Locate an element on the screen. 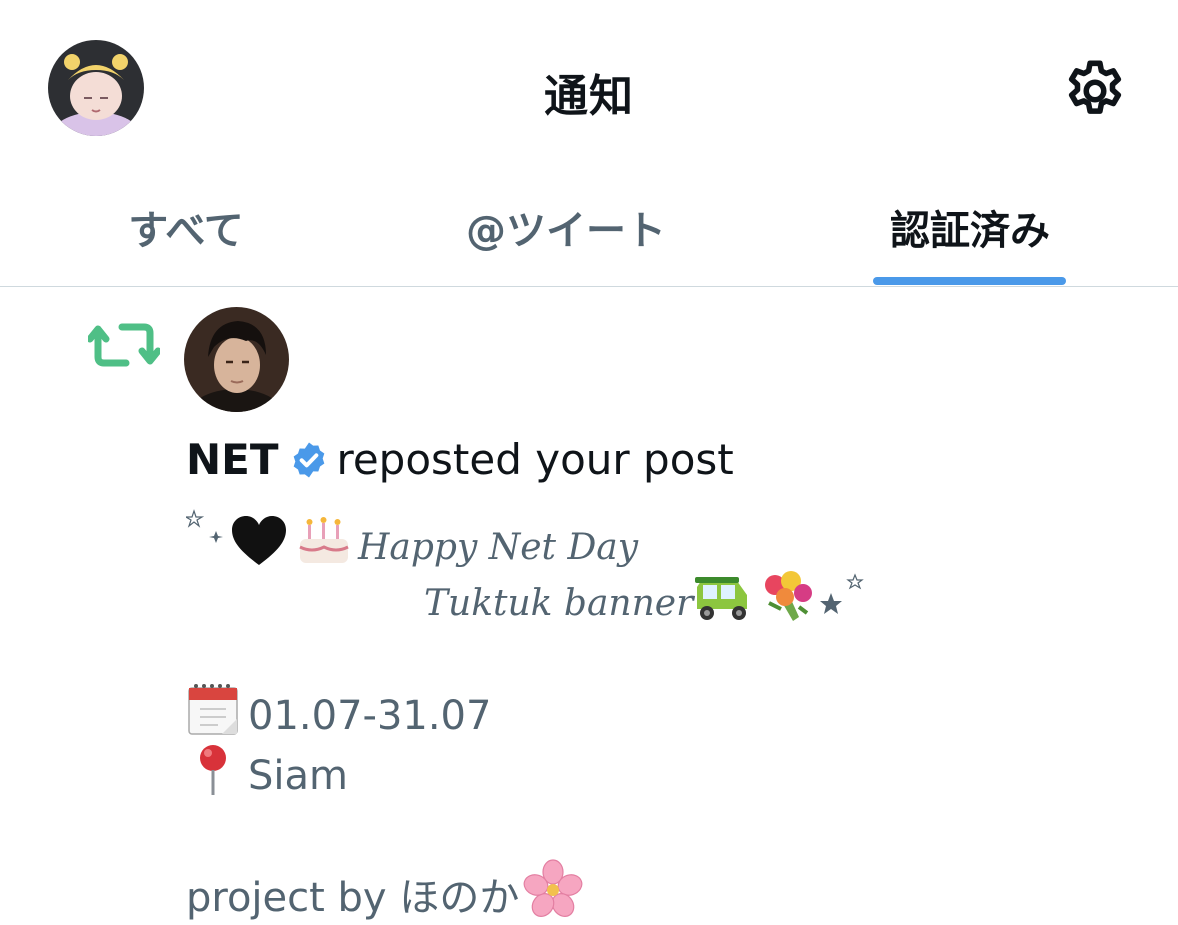  post-location-line: Siam is located at coordinates (267, 771).